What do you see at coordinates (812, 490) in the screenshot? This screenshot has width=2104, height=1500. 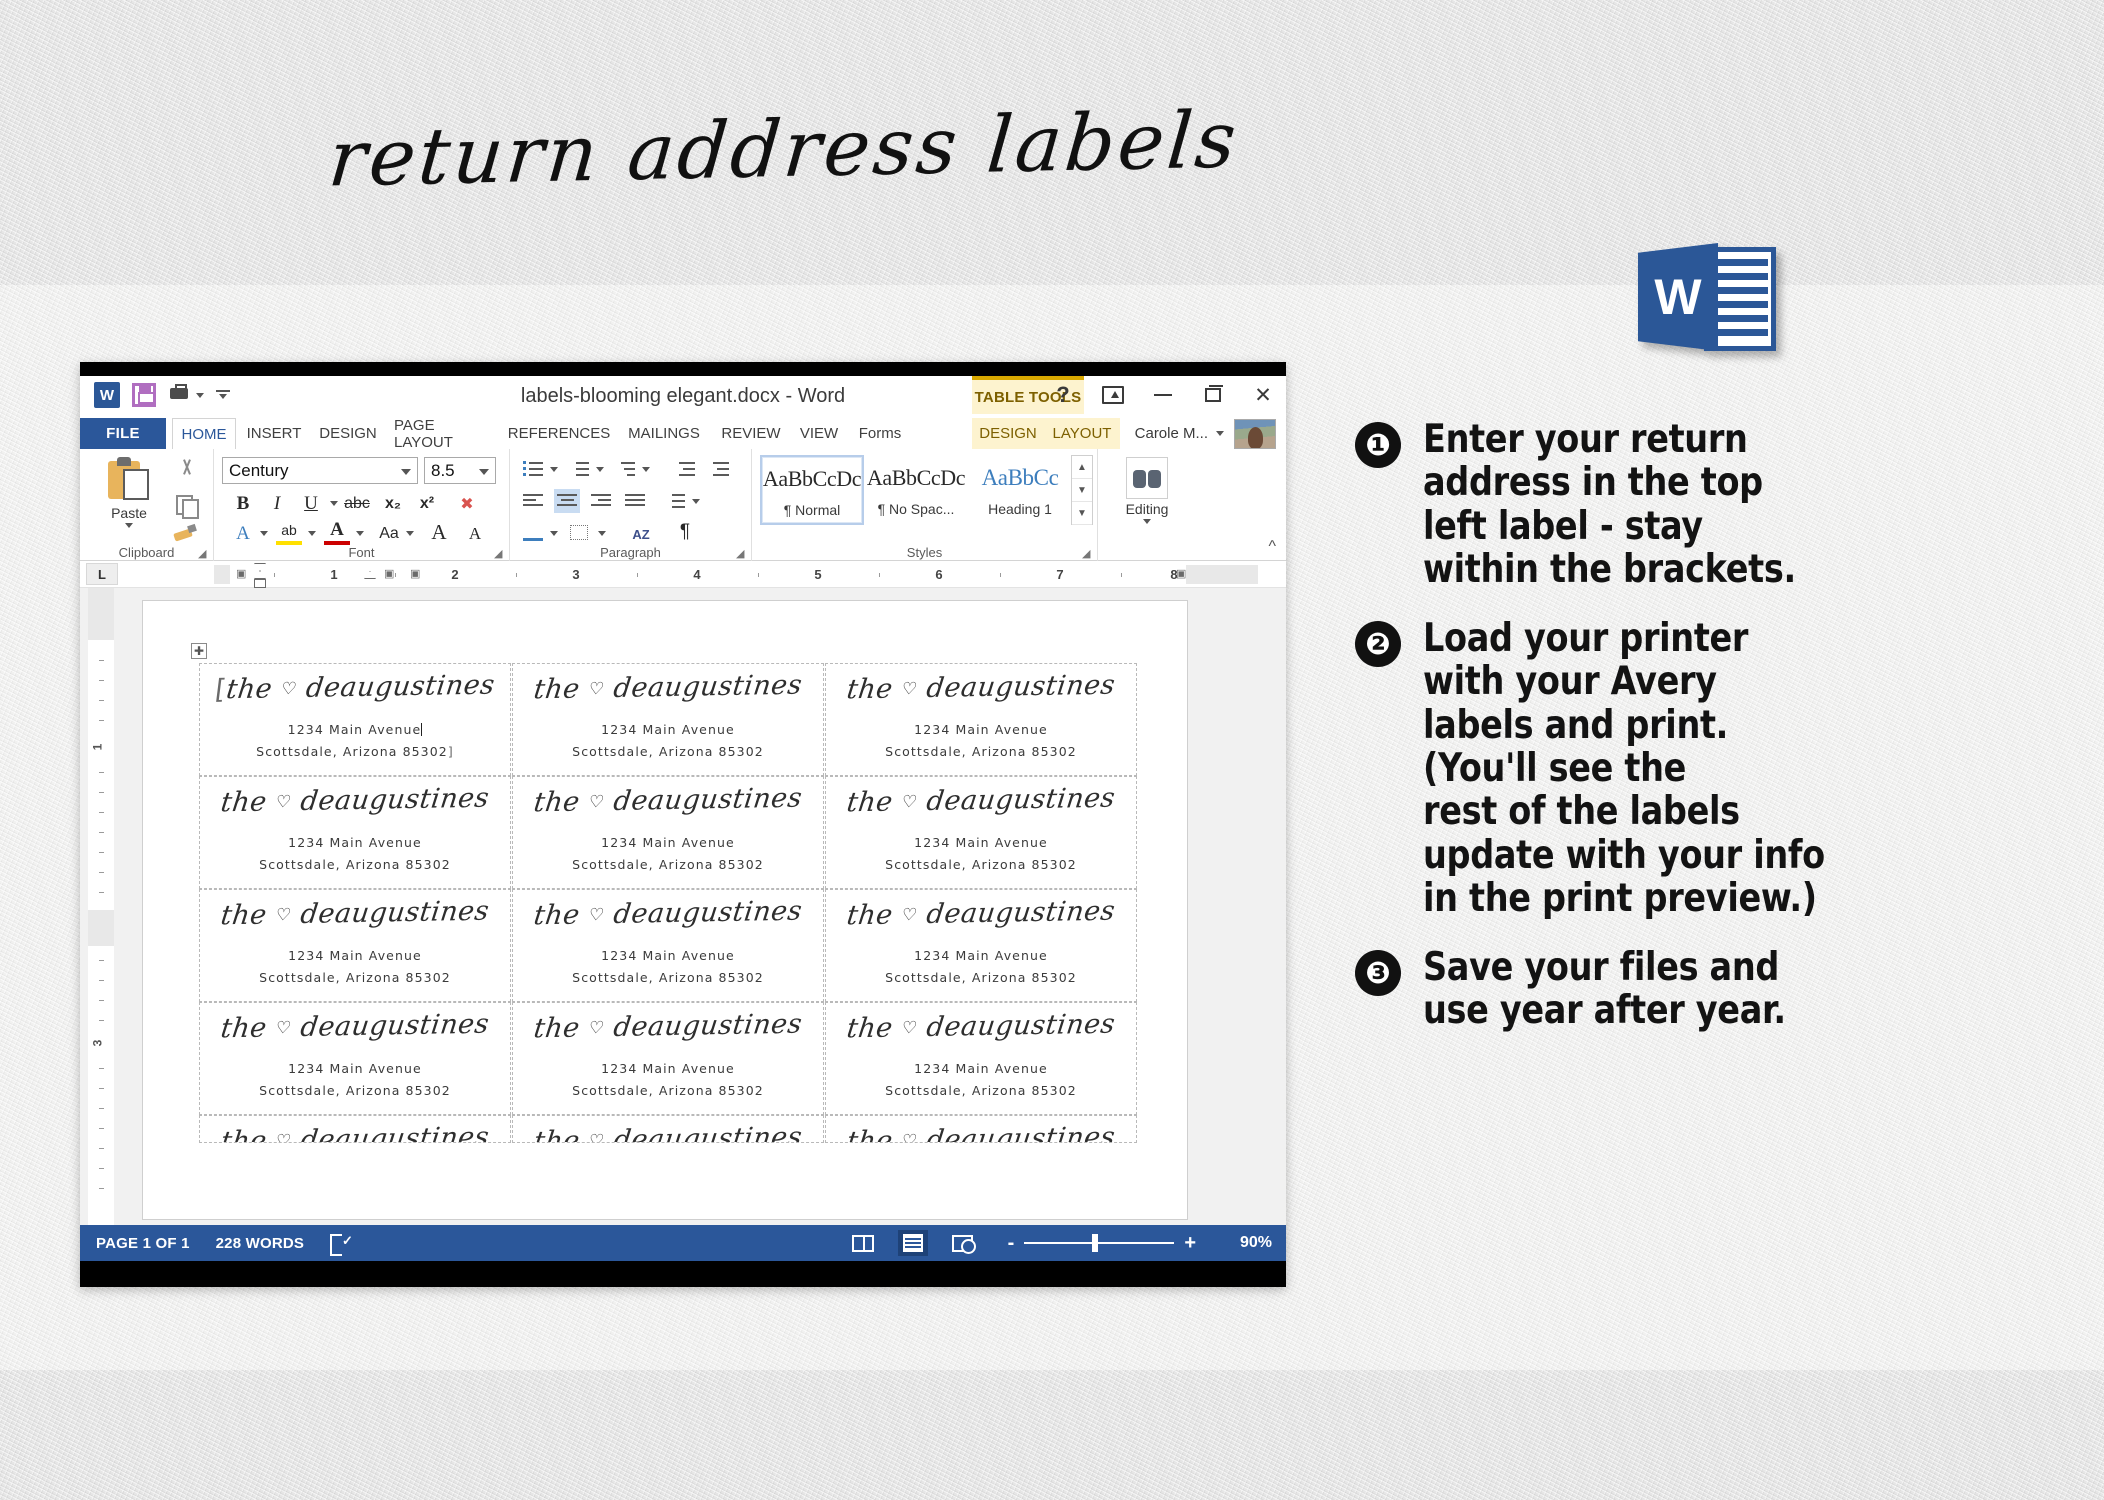 I see `style-normal: AaBbCcDc ¶ Normal` at bounding box center [812, 490].